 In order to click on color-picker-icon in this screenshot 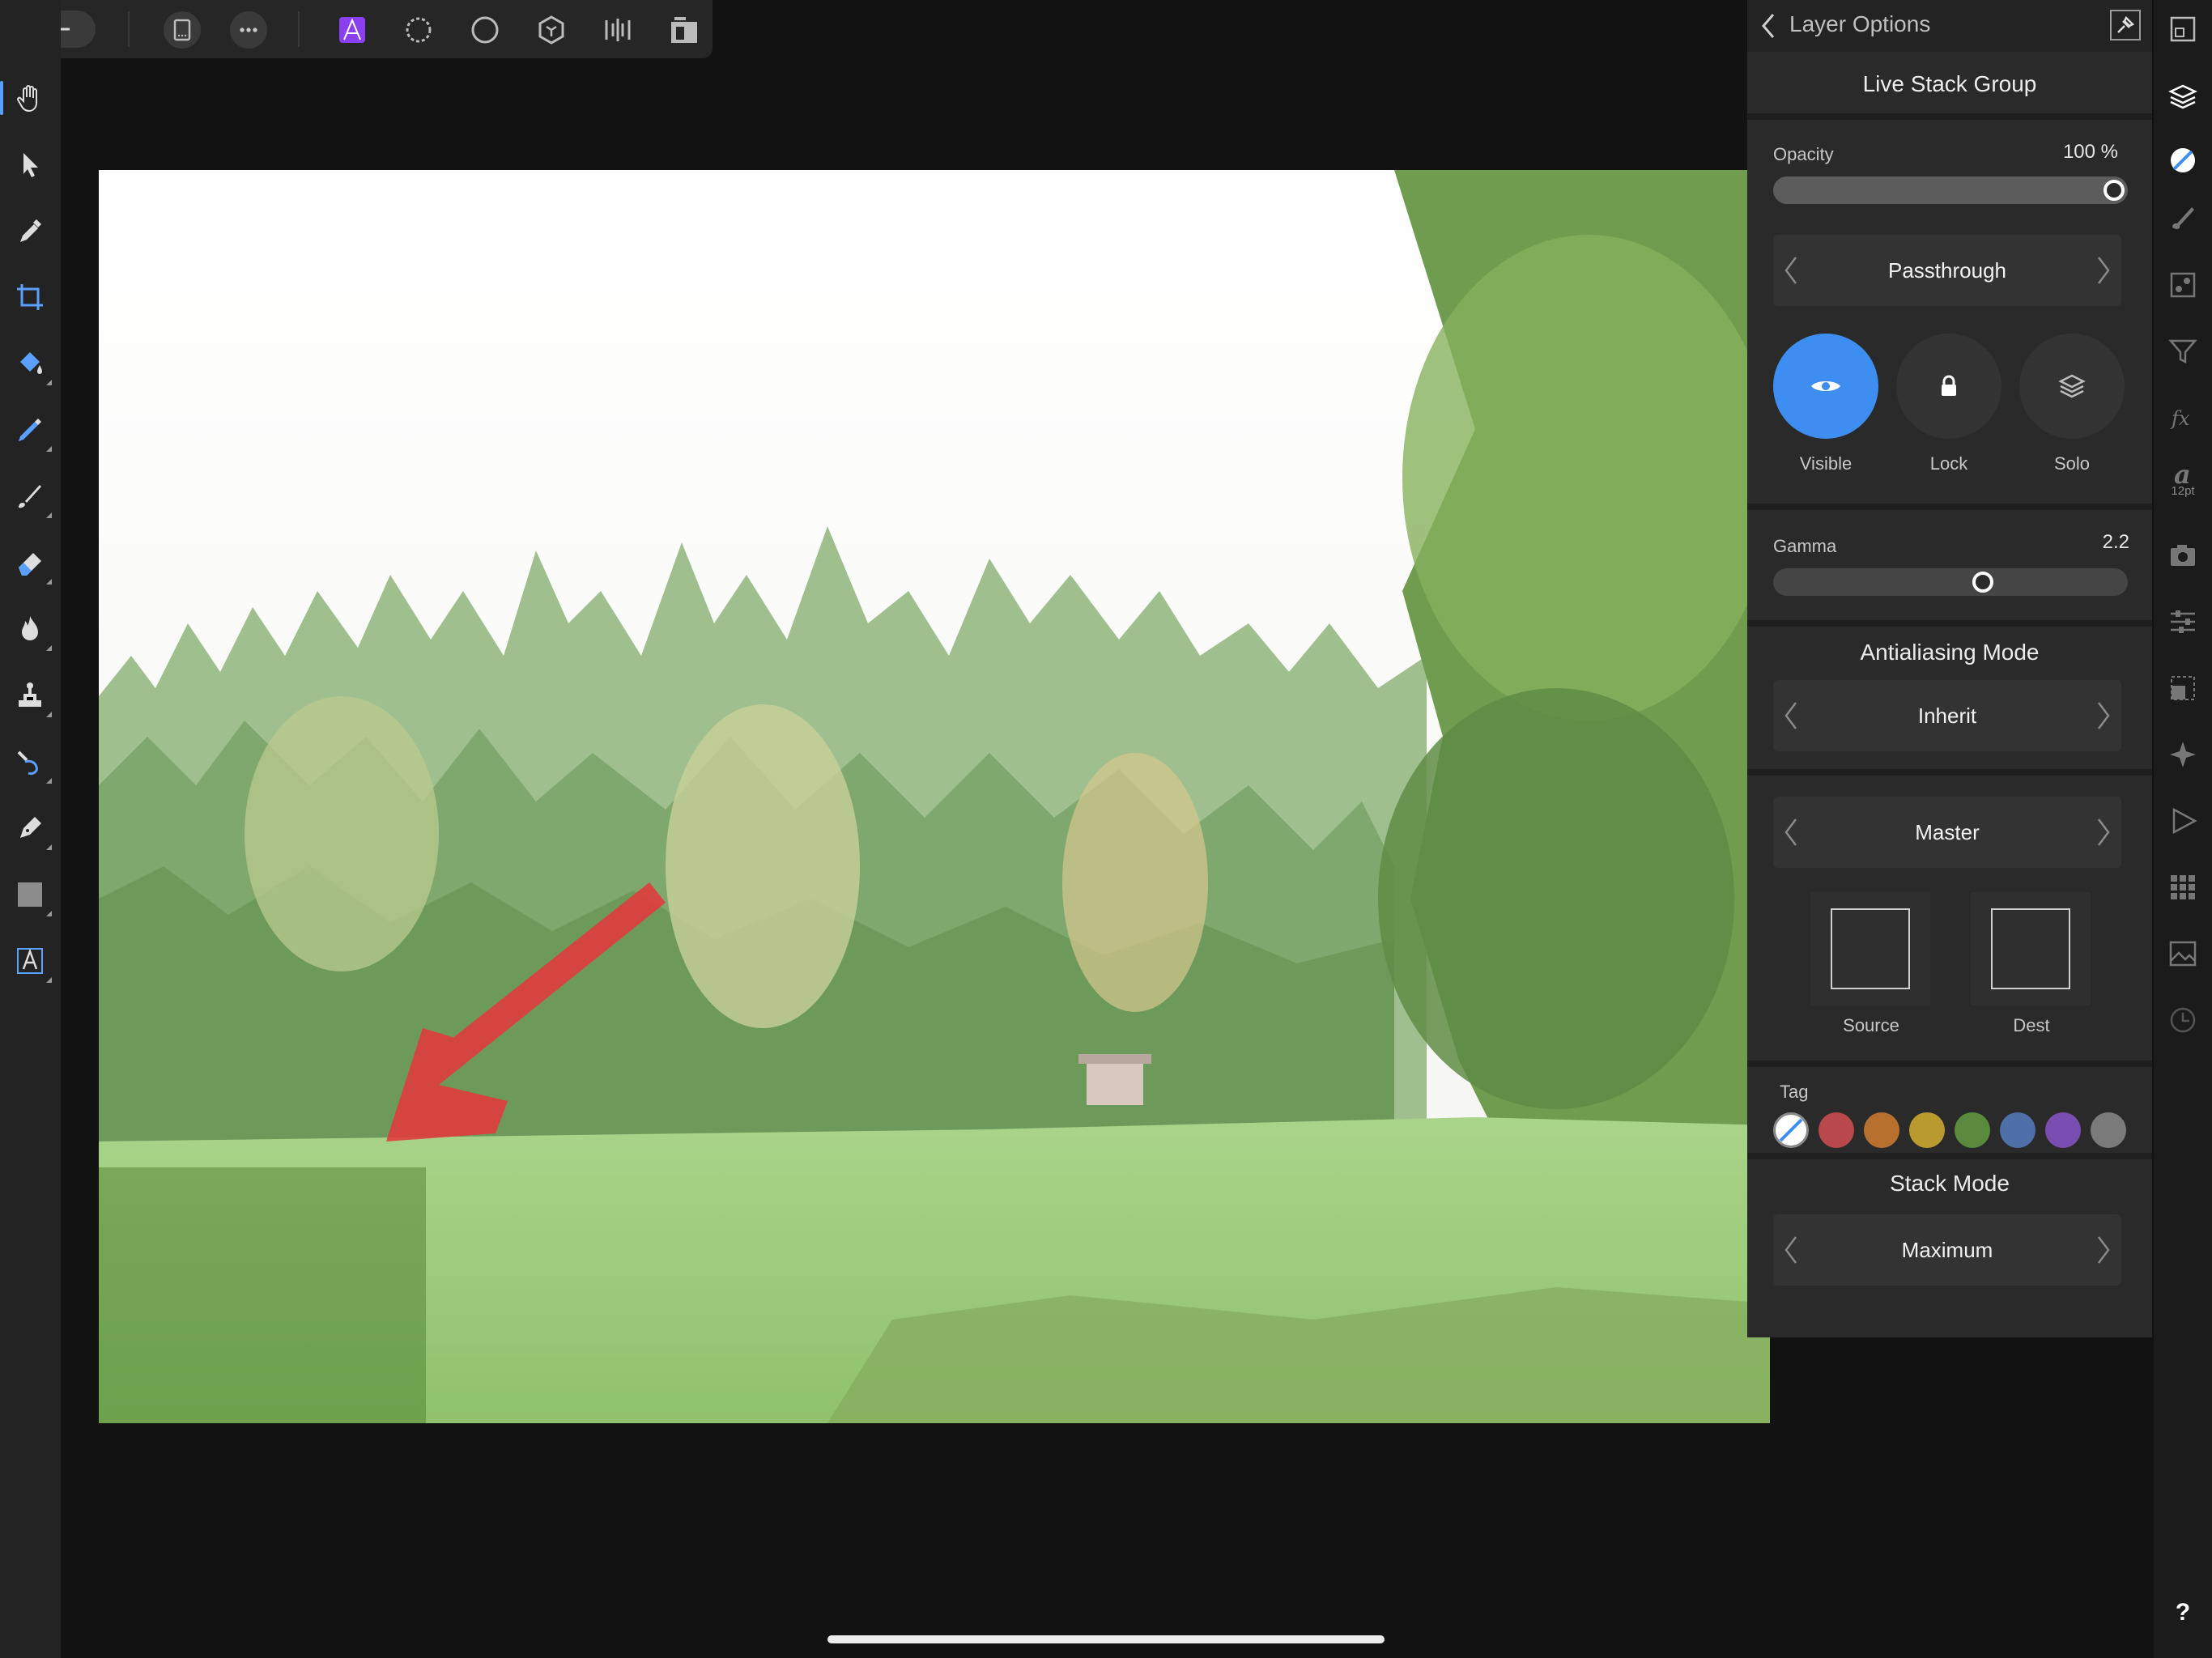, I will do `click(31, 230)`.